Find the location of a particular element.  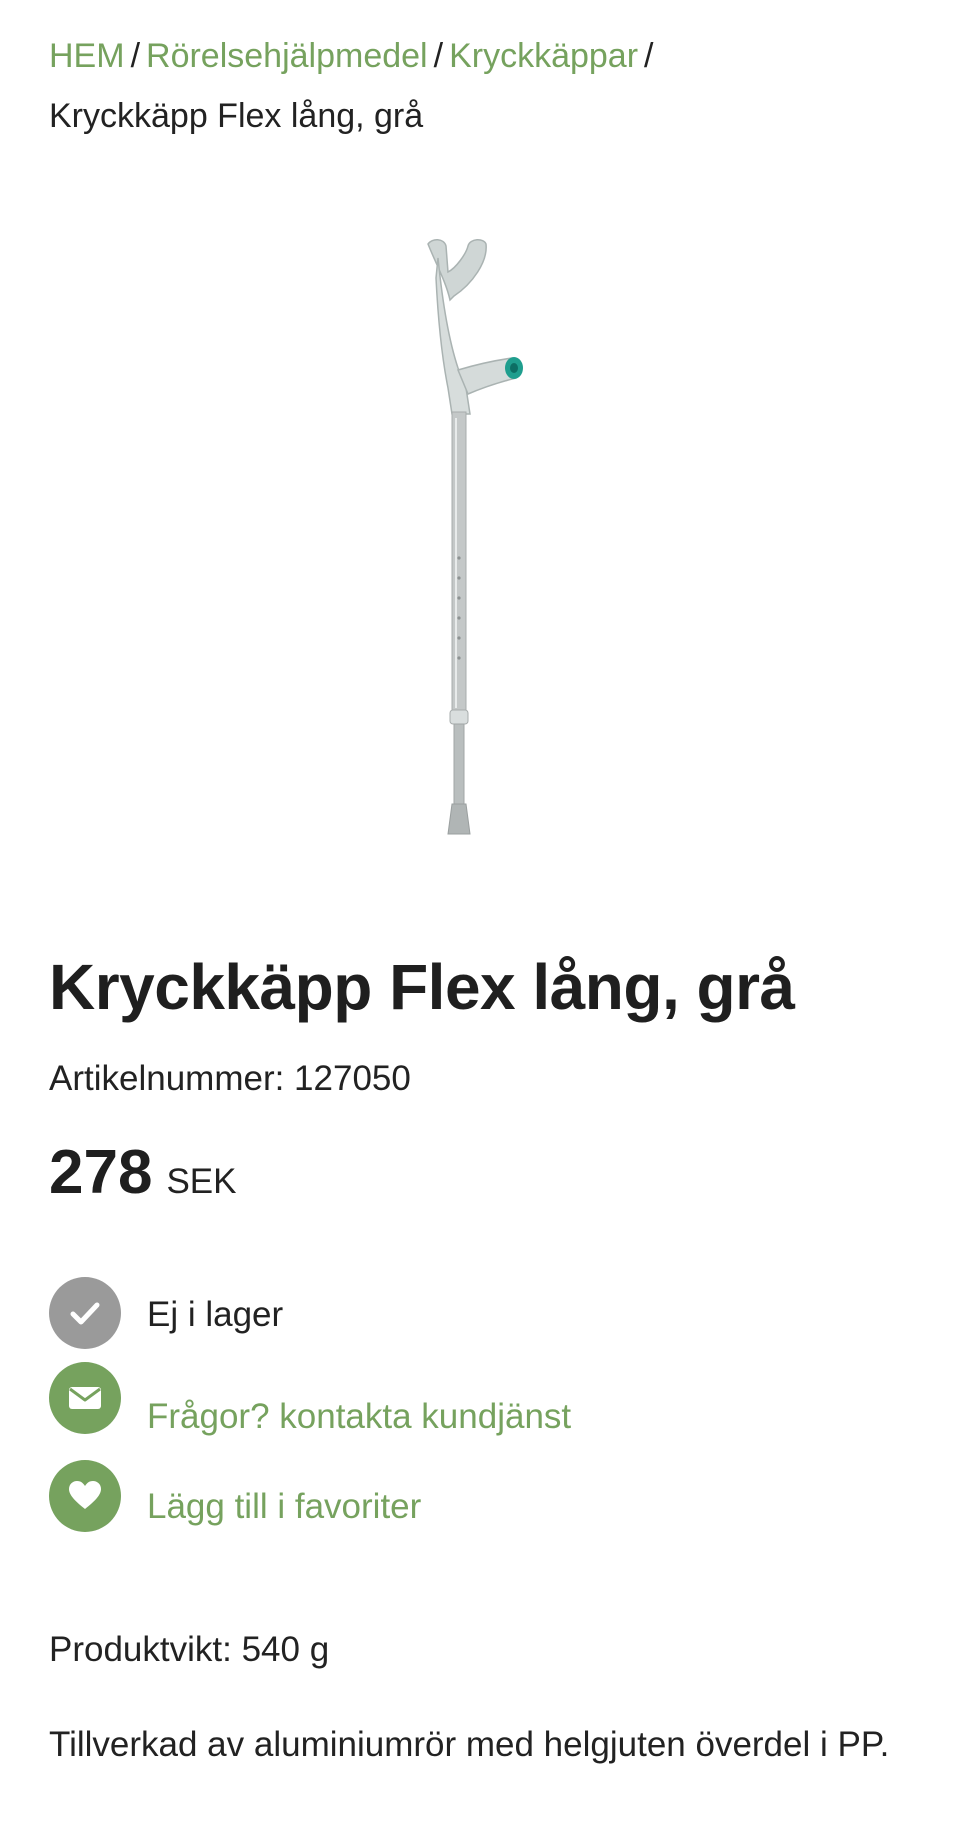

stock-status: Ej i lager is located at coordinates (479, 1314).